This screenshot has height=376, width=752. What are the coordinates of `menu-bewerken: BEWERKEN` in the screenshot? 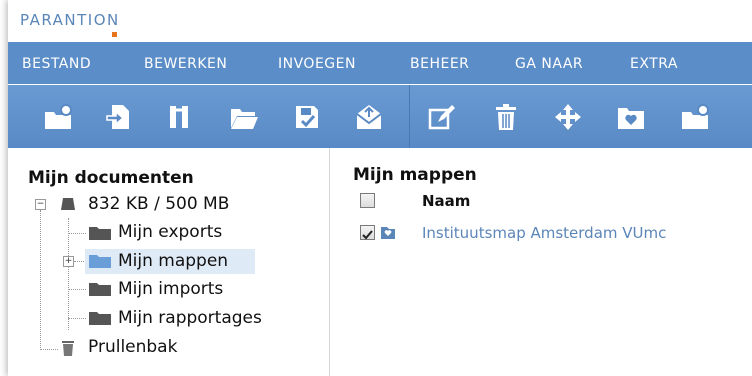 It's located at (185, 64).